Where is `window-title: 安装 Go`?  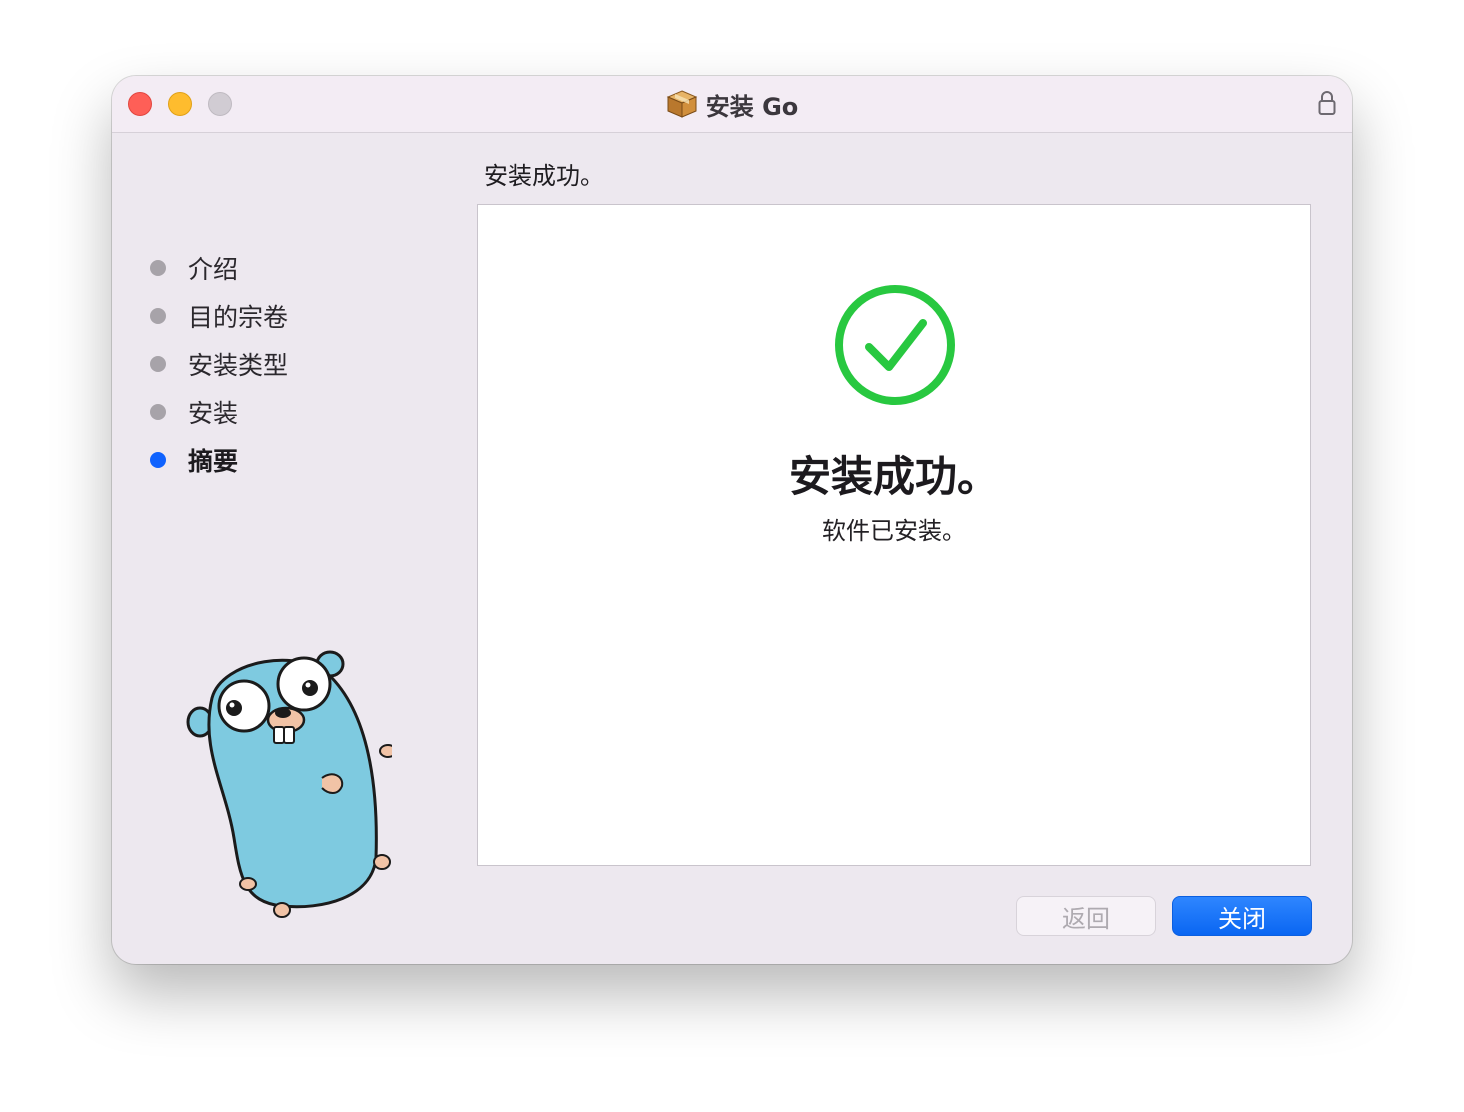 window-title: 安装 Go is located at coordinates (752, 106).